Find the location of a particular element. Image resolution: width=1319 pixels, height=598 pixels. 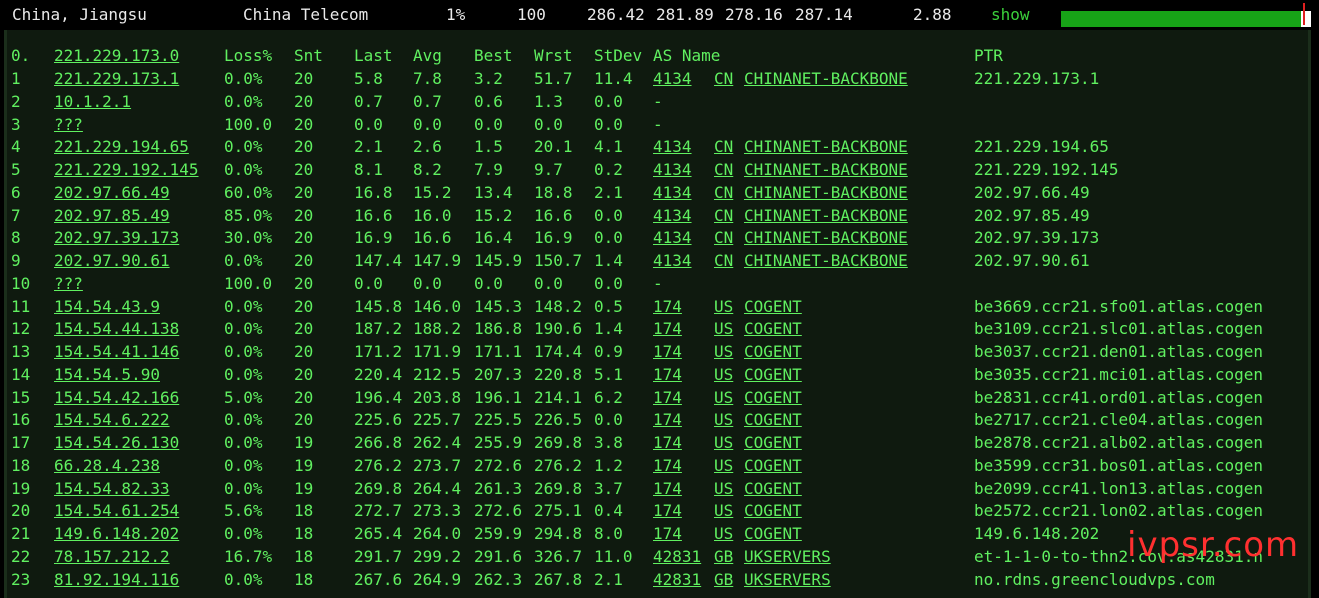

hop-host: 221.229.192.145 is located at coordinates (126, 170).